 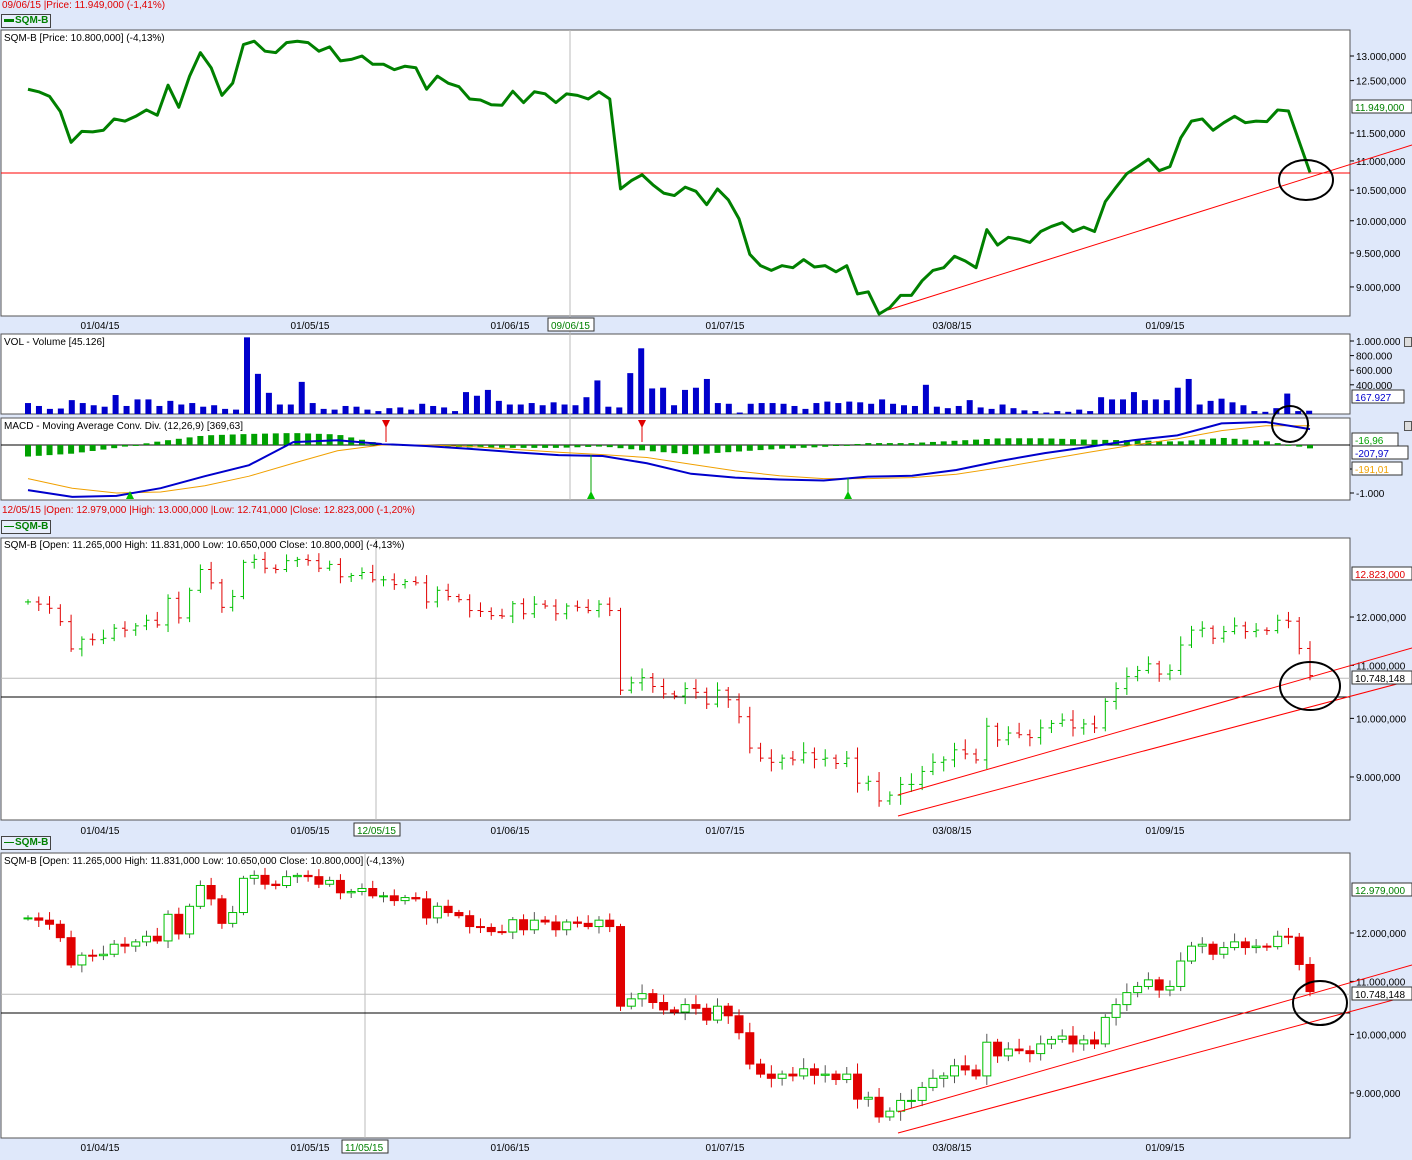 What do you see at coordinates (376, 831) in the screenshot?
I see `cursor-date: 12/05/15` at bounding box center [376, 831].